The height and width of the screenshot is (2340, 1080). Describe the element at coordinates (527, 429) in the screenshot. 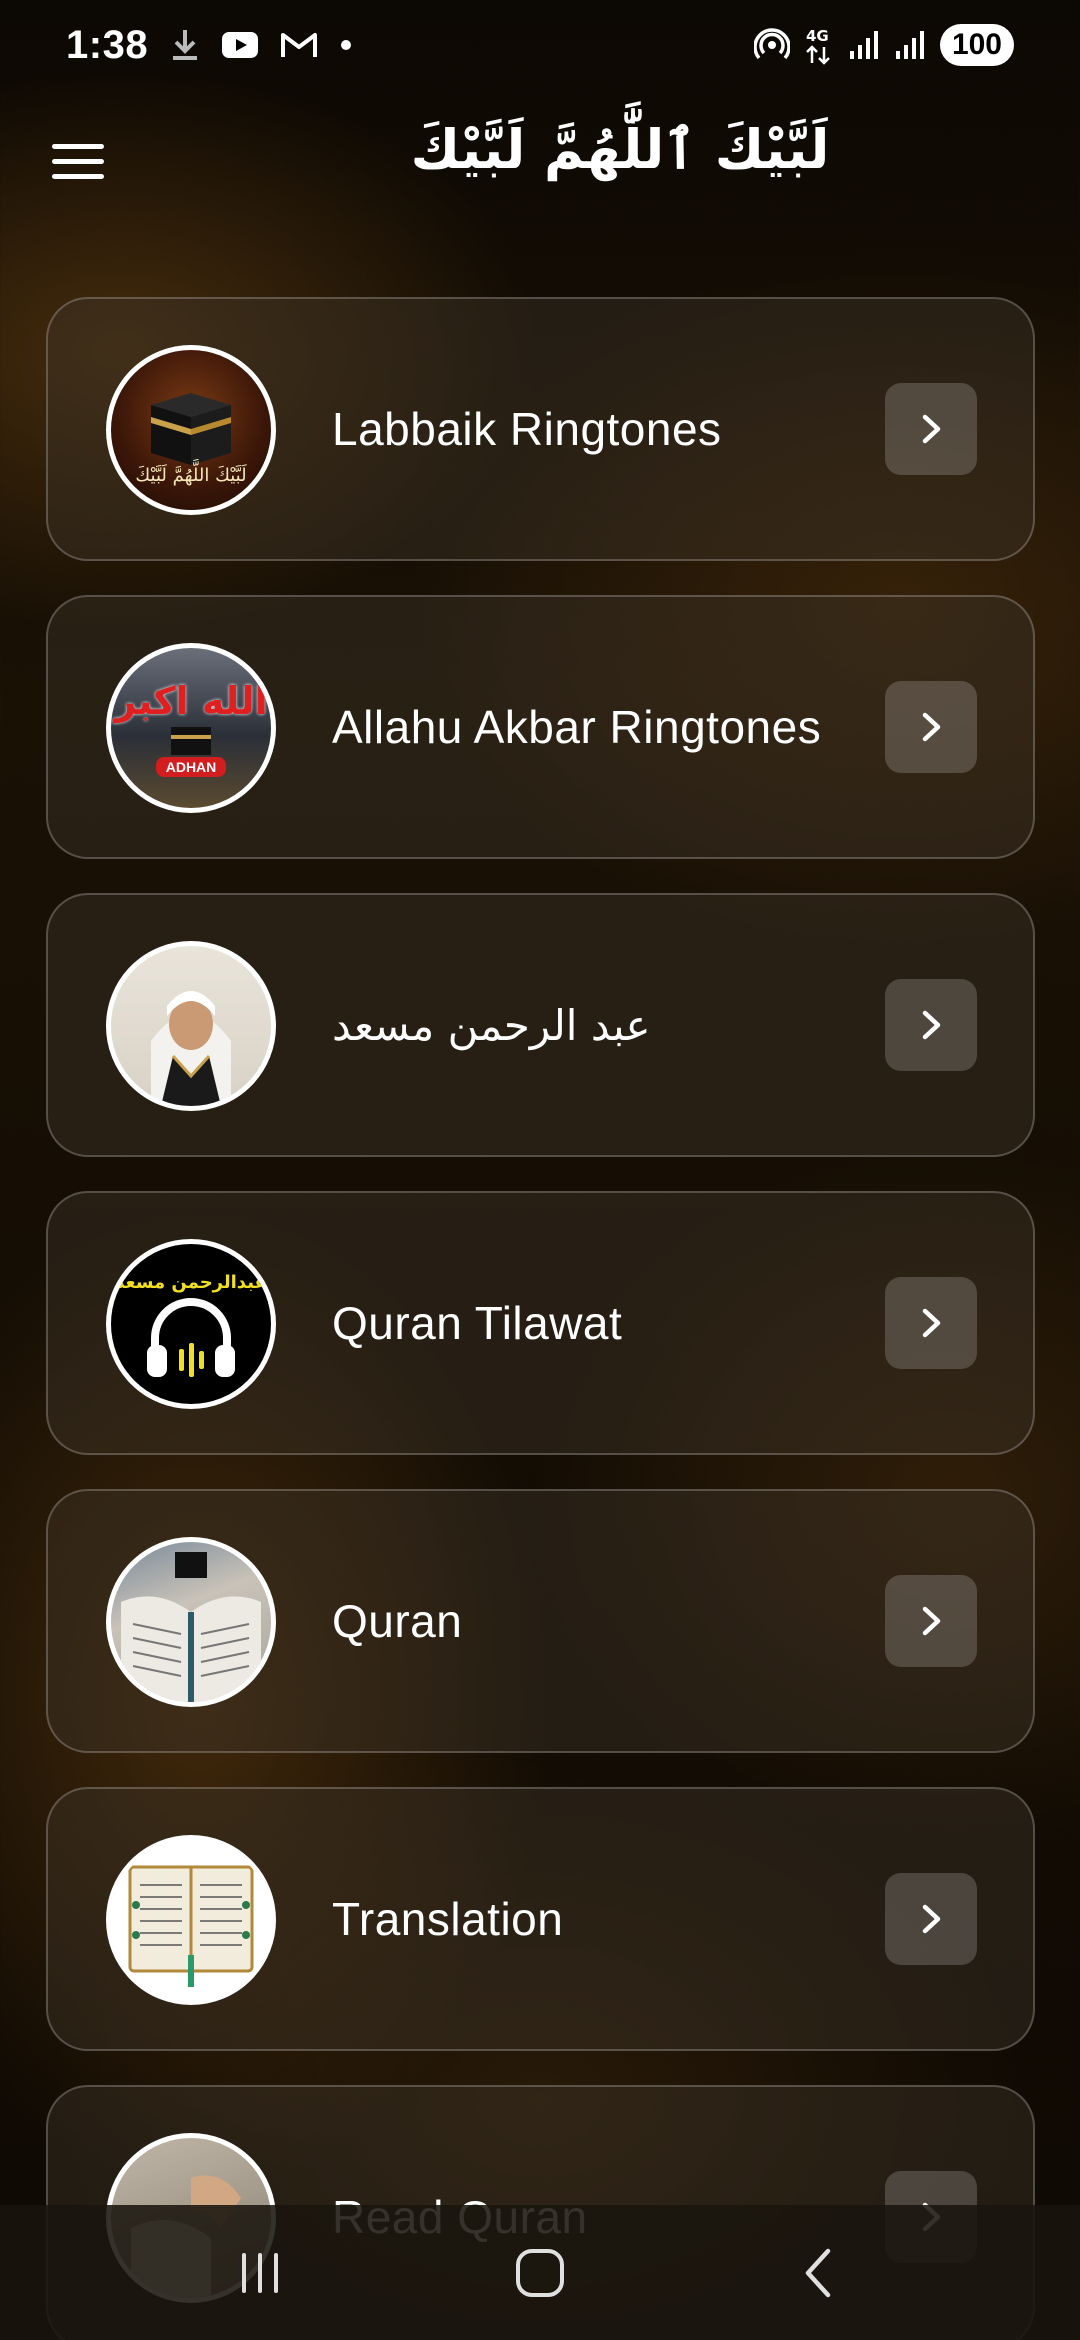

I see `menu-card-label: Labbaik Ringtones` at that location.